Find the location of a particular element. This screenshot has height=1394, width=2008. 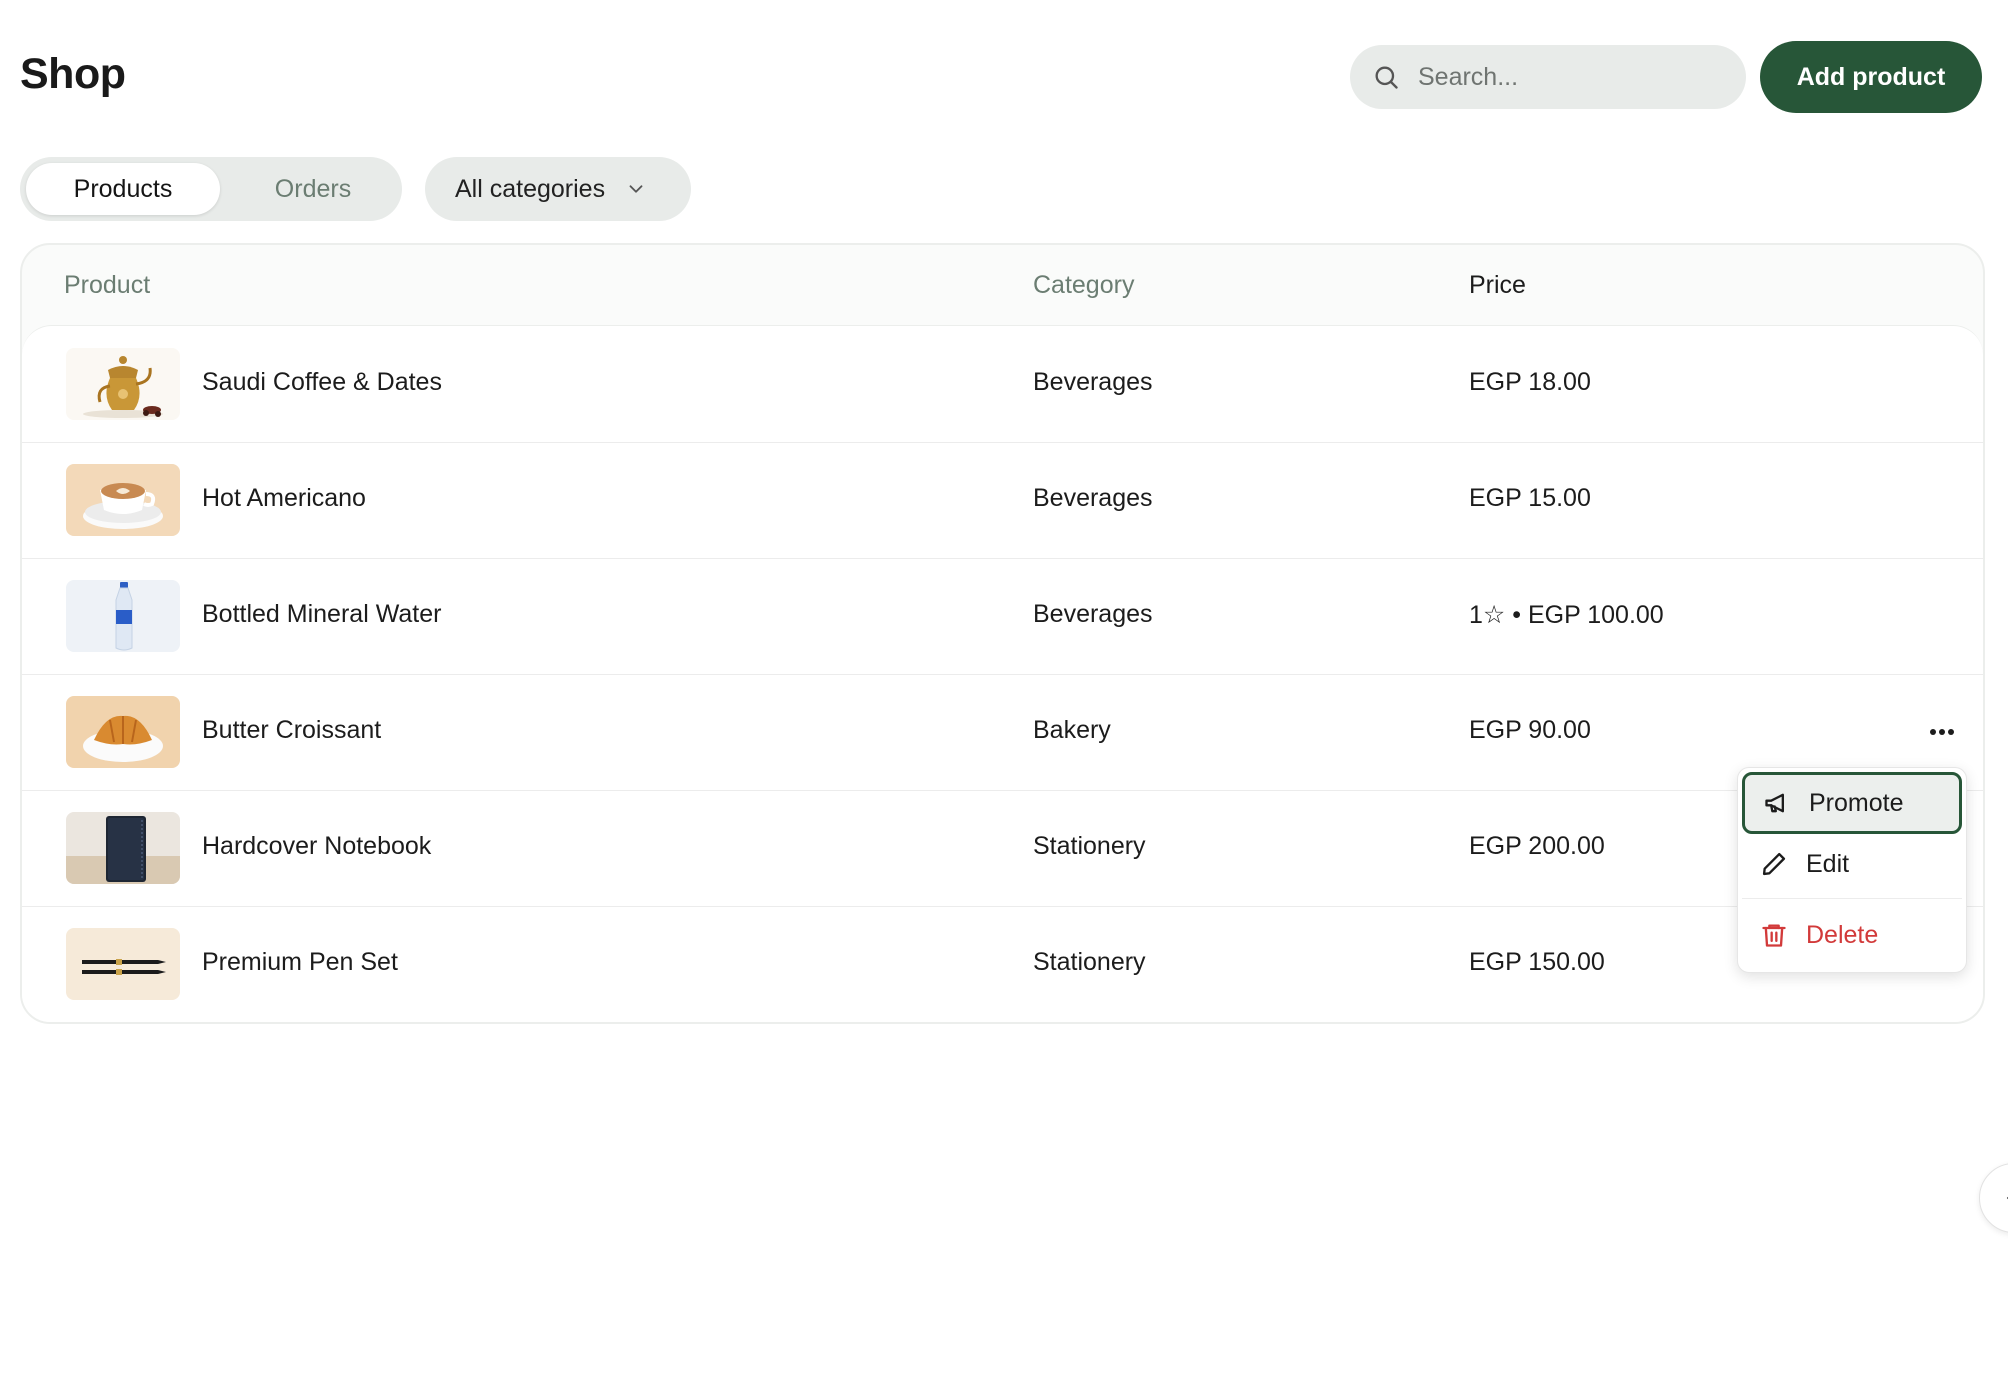

search-box is located at coordinates (1548, 77).